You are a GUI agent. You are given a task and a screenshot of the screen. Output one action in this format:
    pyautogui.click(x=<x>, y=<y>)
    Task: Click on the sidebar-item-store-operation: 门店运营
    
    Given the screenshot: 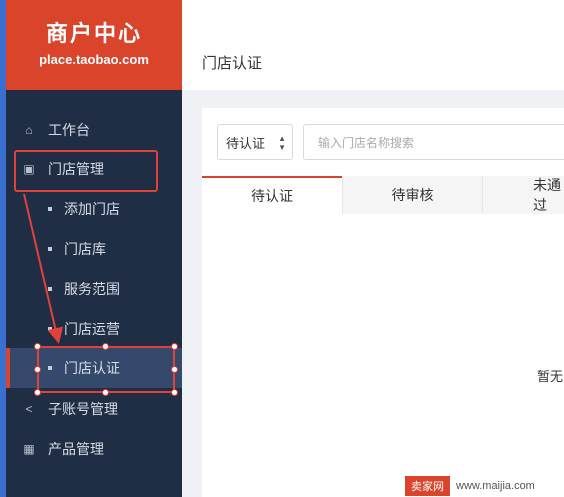 What is the action you would take?
    pyautogui.click(x=94, y=329)
    